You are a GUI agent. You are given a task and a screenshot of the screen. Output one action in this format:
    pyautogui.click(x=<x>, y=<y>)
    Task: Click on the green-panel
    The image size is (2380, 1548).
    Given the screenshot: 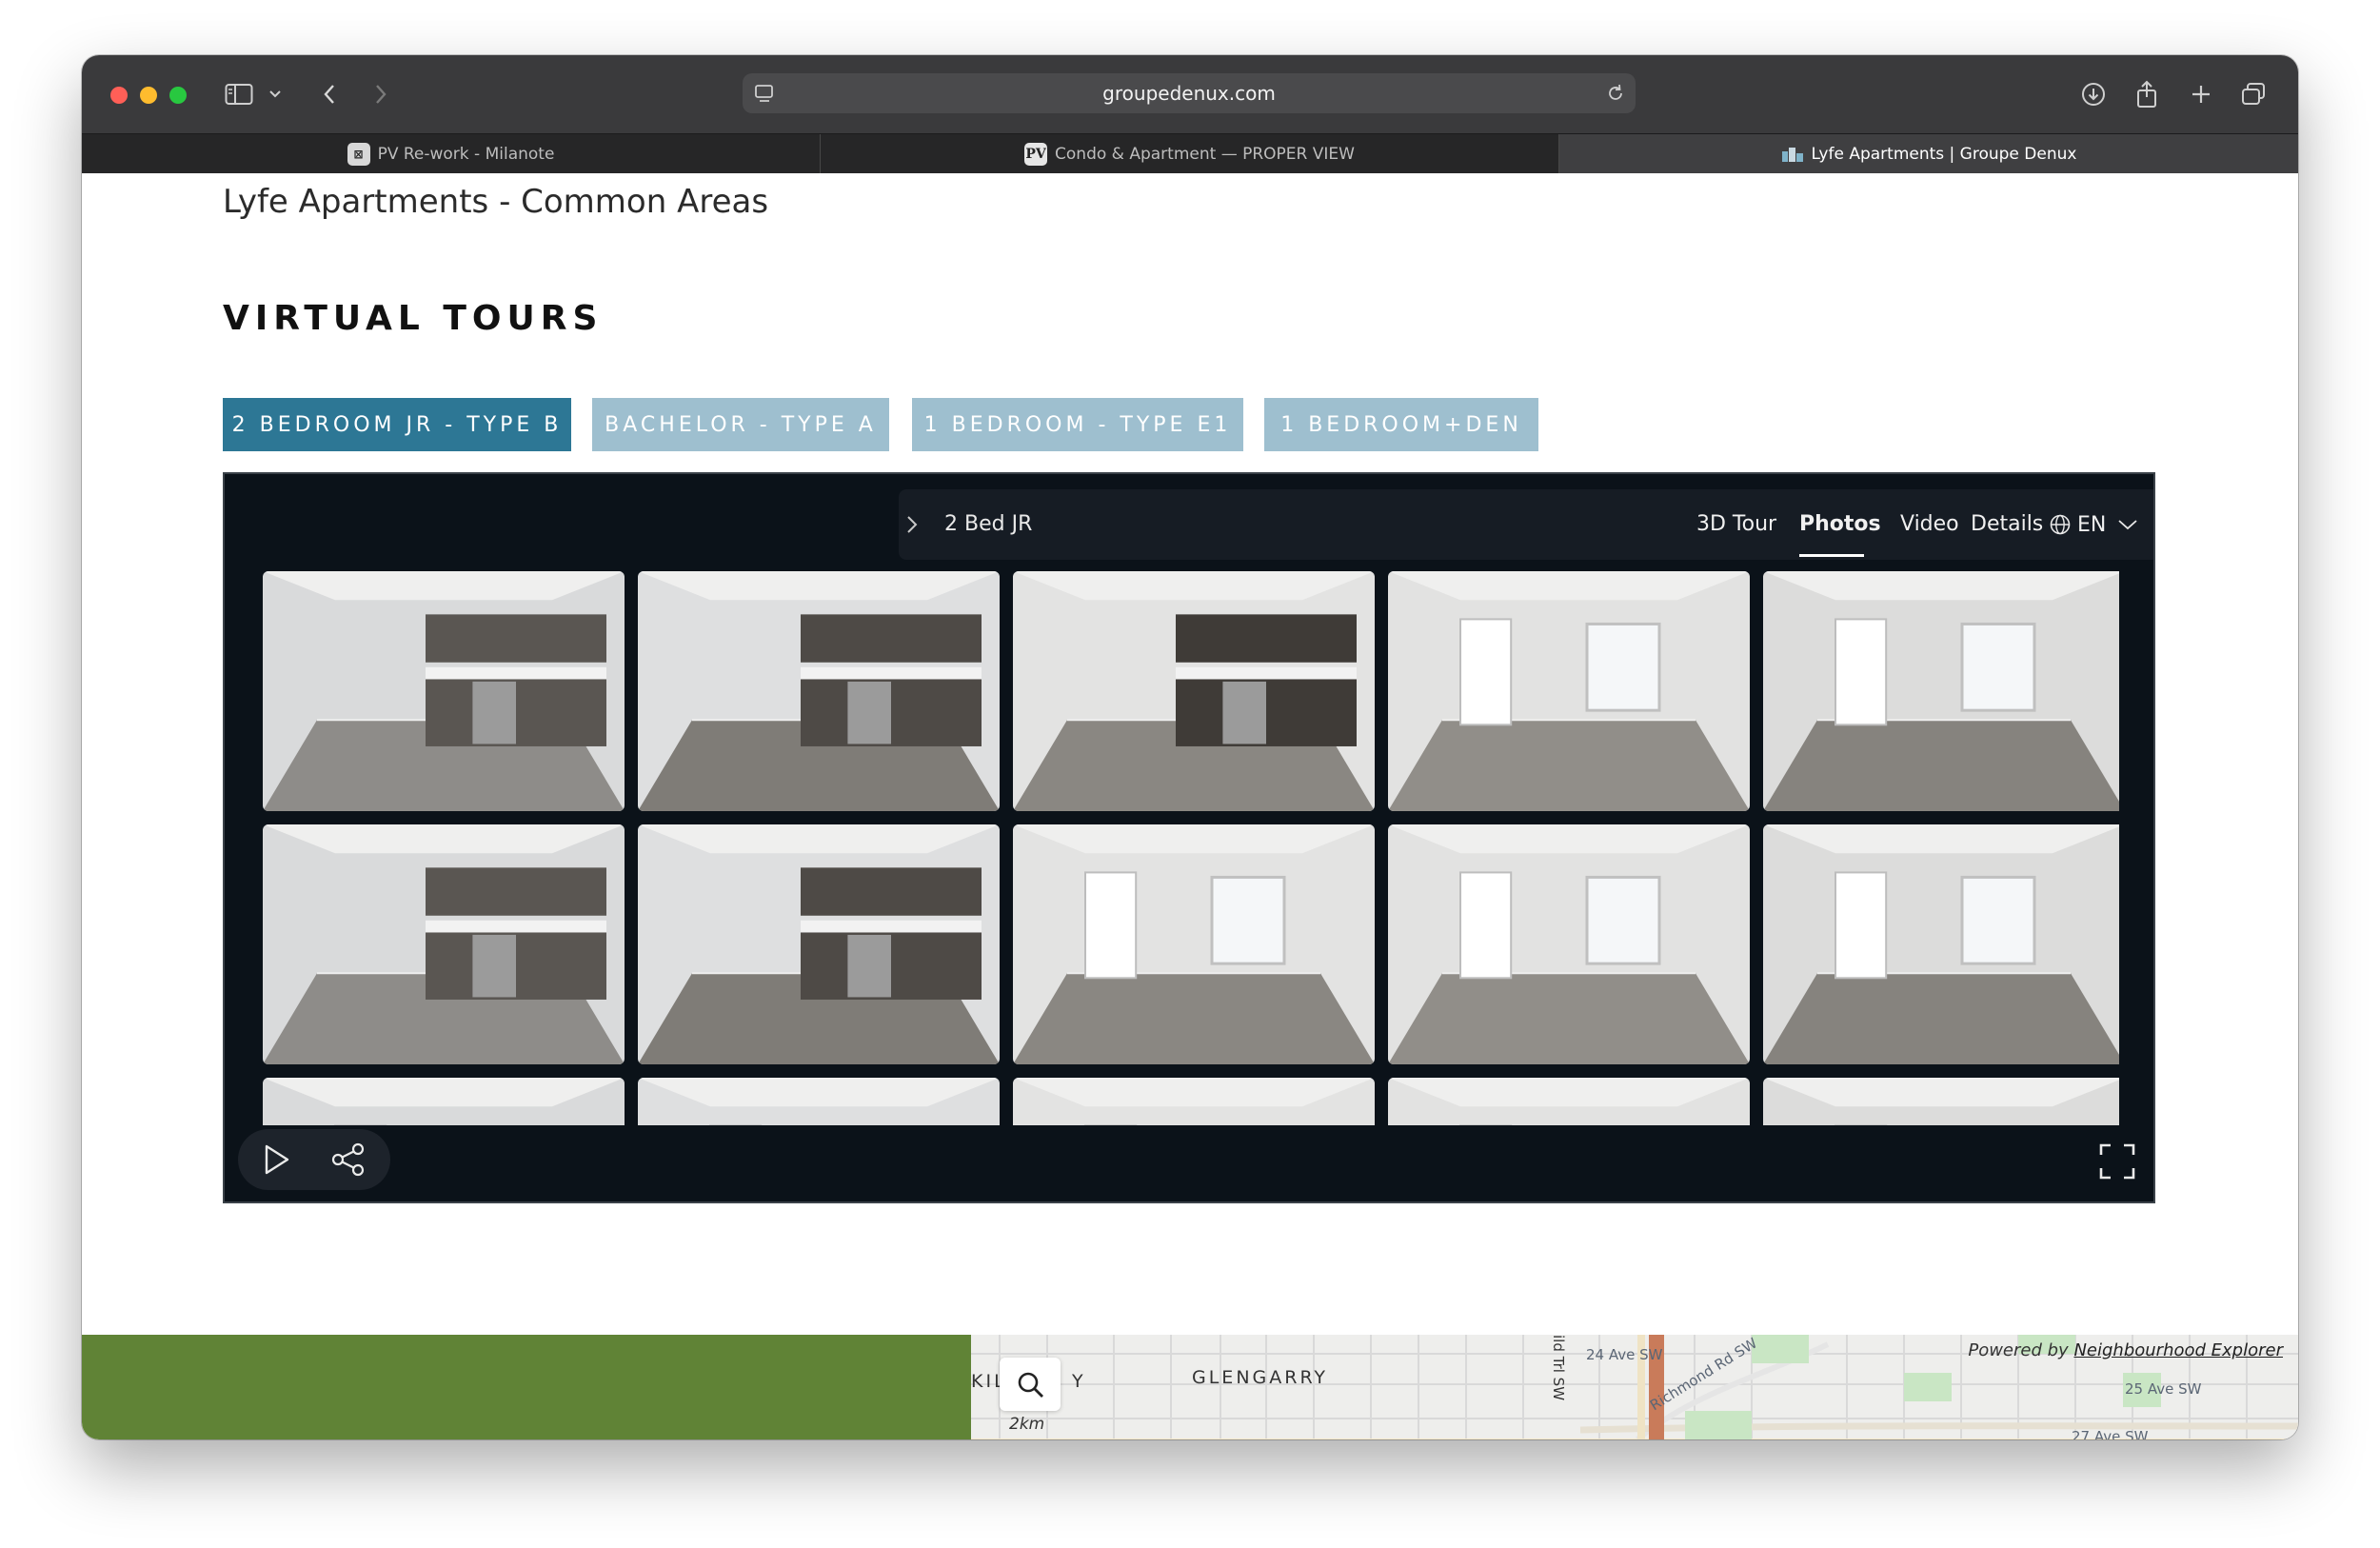 What is the action you would take?
    pyautogui.click(x=526, y=1387)
    